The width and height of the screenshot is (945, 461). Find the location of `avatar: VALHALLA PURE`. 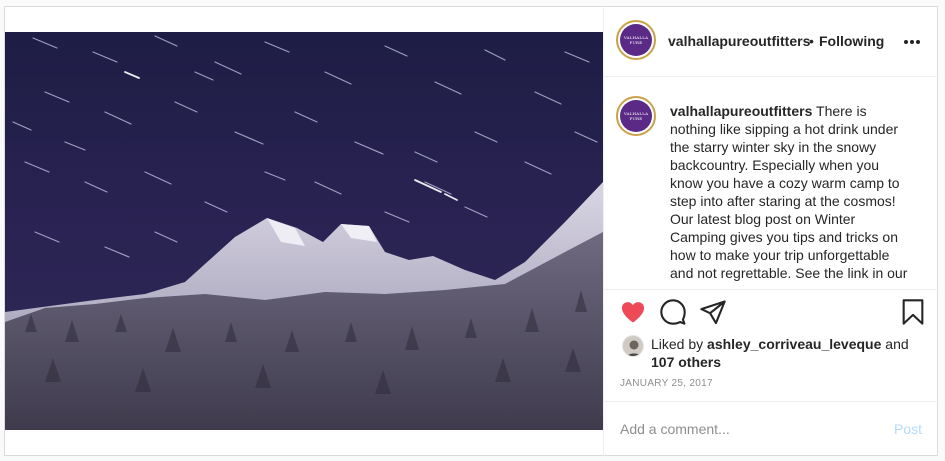

avatar: VALHALLA PURE is located at coordinates (636, 40).